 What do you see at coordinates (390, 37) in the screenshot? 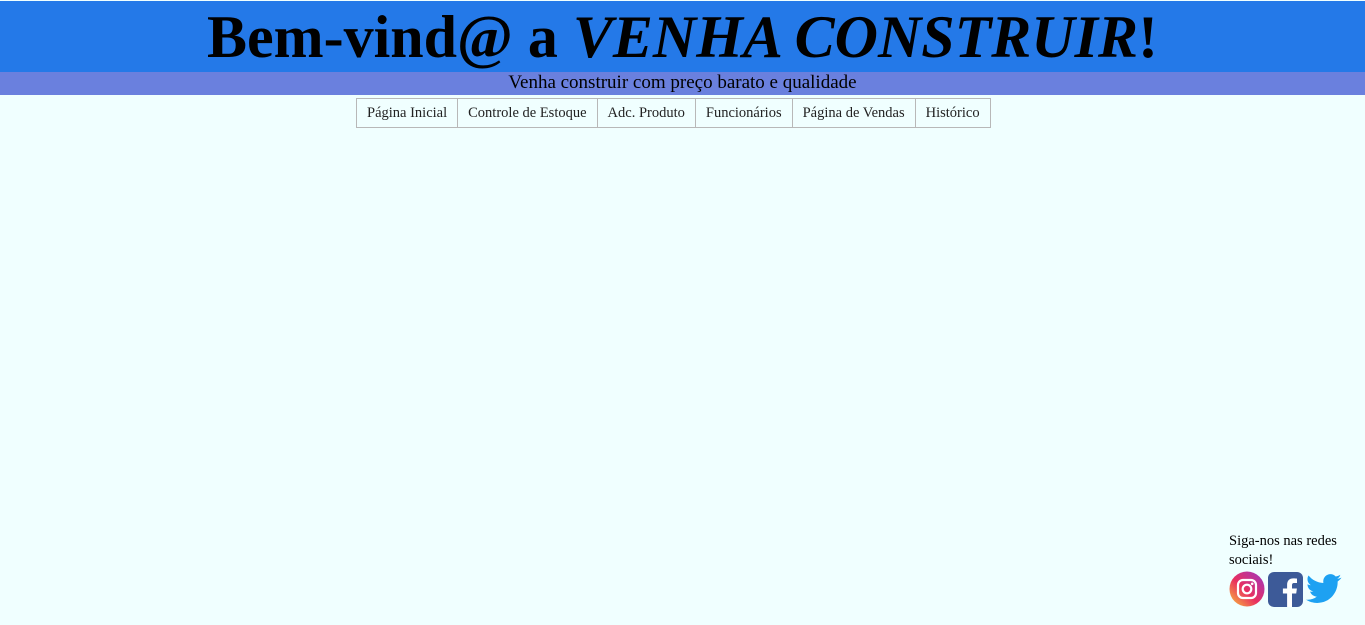
I see `title-prefix: Bem-vind@ a` at bounding box center [390, 37].